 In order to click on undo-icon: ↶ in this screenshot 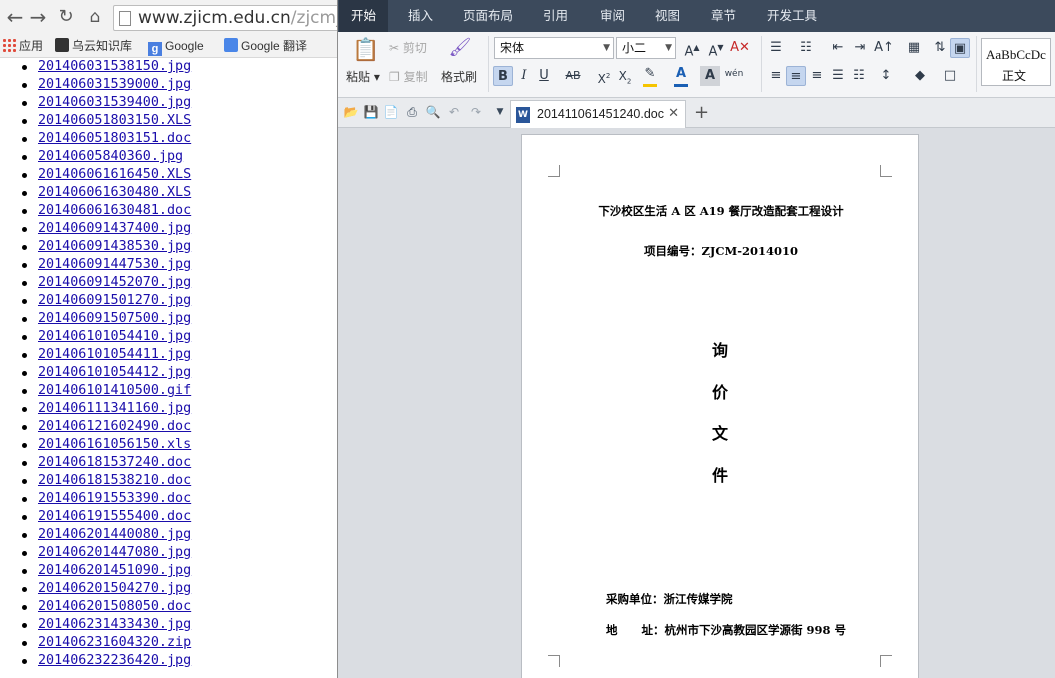, I will do `click(454, 112)`.